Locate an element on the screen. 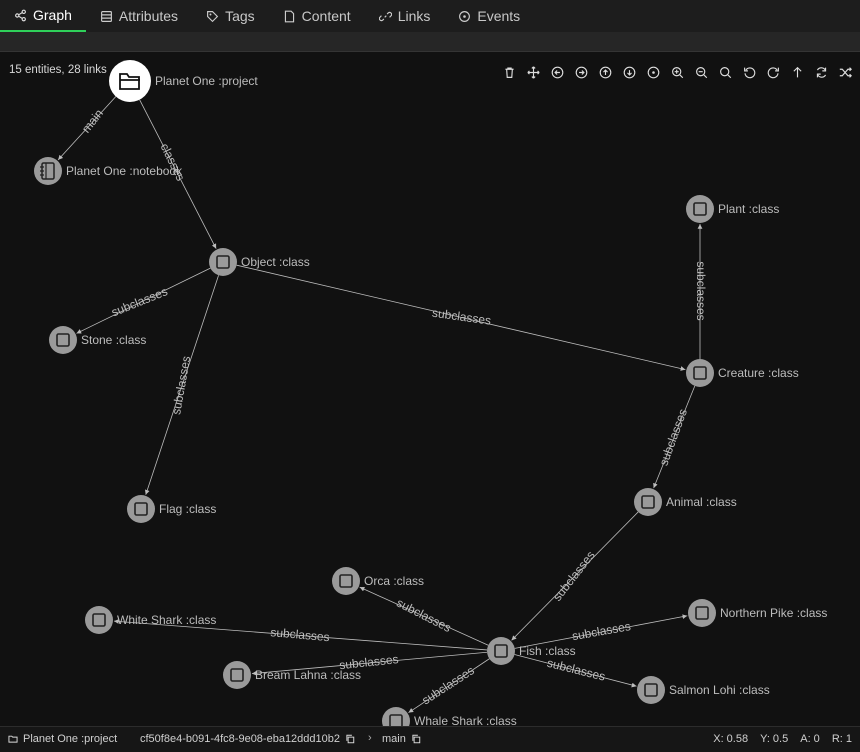  arrow-down-circle-button is located at coordinates (629, 72).